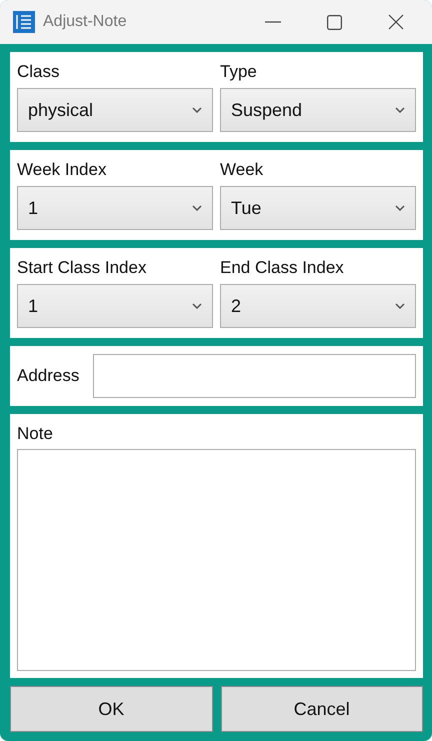  I want to click on dropdown: Suspend, so click(318, 110).